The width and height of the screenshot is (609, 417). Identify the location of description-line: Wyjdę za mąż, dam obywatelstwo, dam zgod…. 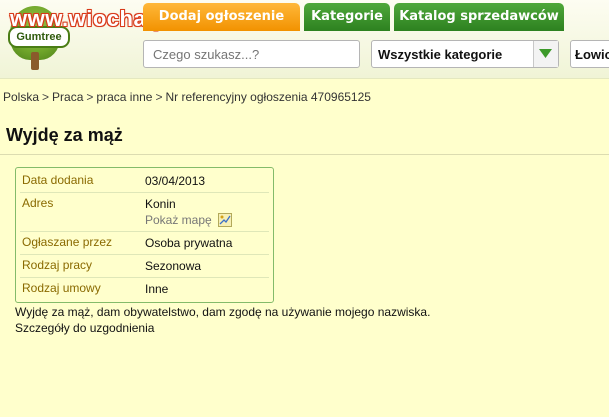
(223, 312).